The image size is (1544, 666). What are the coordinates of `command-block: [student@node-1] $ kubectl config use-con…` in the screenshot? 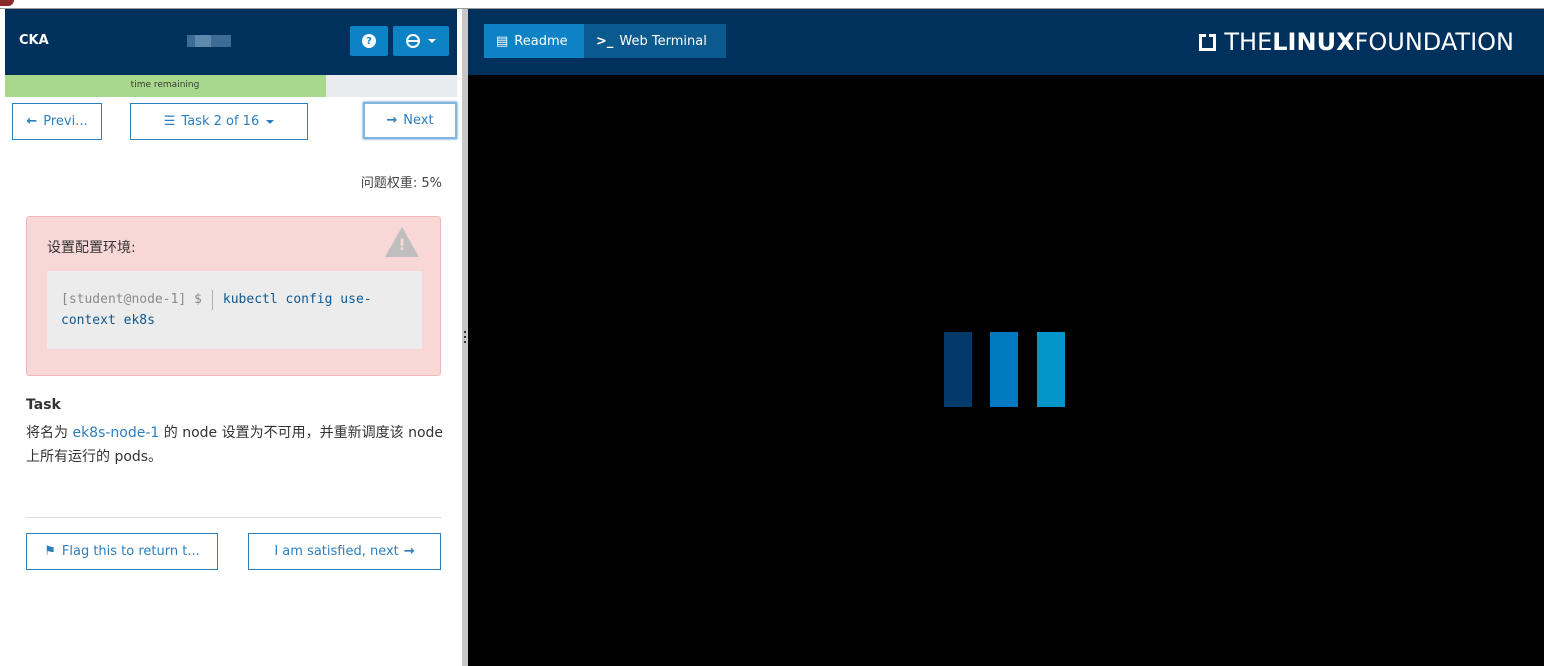 It's located at (234, 310).